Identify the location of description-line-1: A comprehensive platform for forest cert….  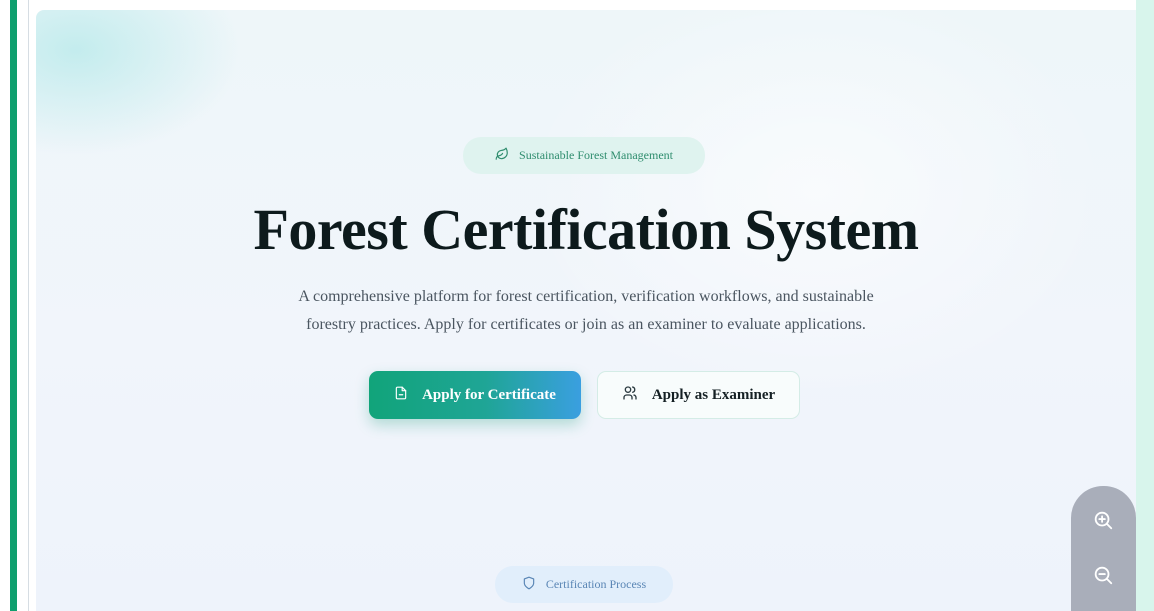
(586, 296).